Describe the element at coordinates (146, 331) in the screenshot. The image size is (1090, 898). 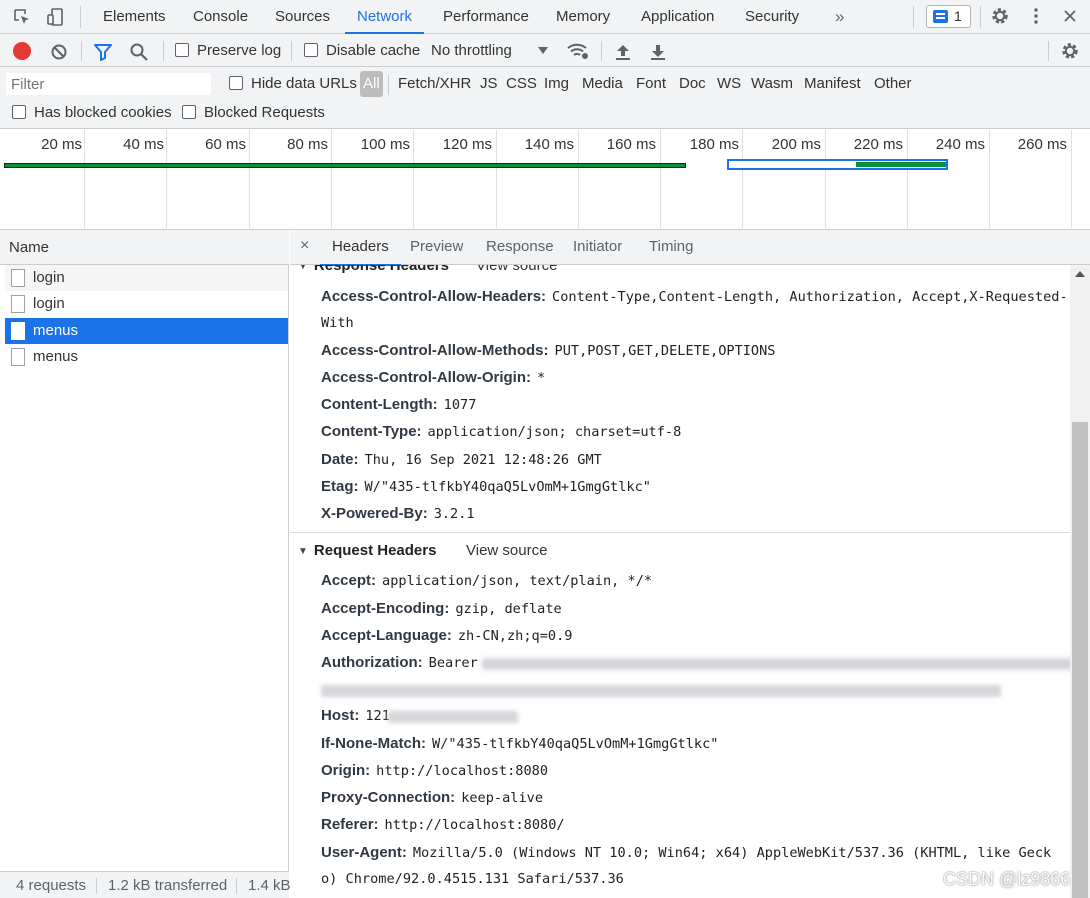
I see `request-row-selected: menus` at that location.